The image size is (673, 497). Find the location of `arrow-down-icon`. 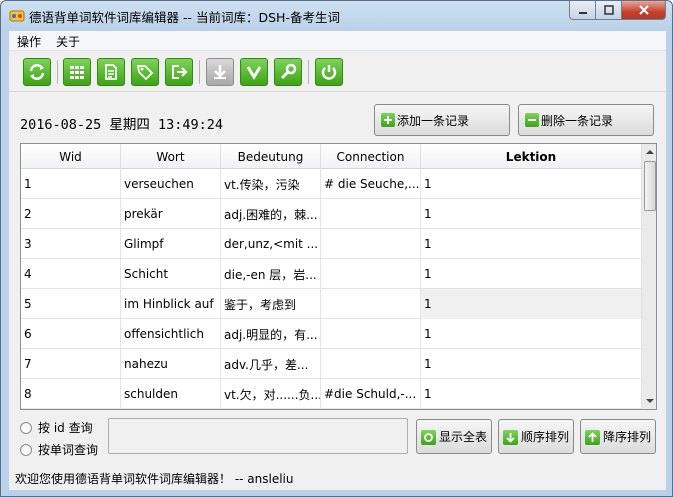

arrow-down-icon is located at coordinates (650, 401).